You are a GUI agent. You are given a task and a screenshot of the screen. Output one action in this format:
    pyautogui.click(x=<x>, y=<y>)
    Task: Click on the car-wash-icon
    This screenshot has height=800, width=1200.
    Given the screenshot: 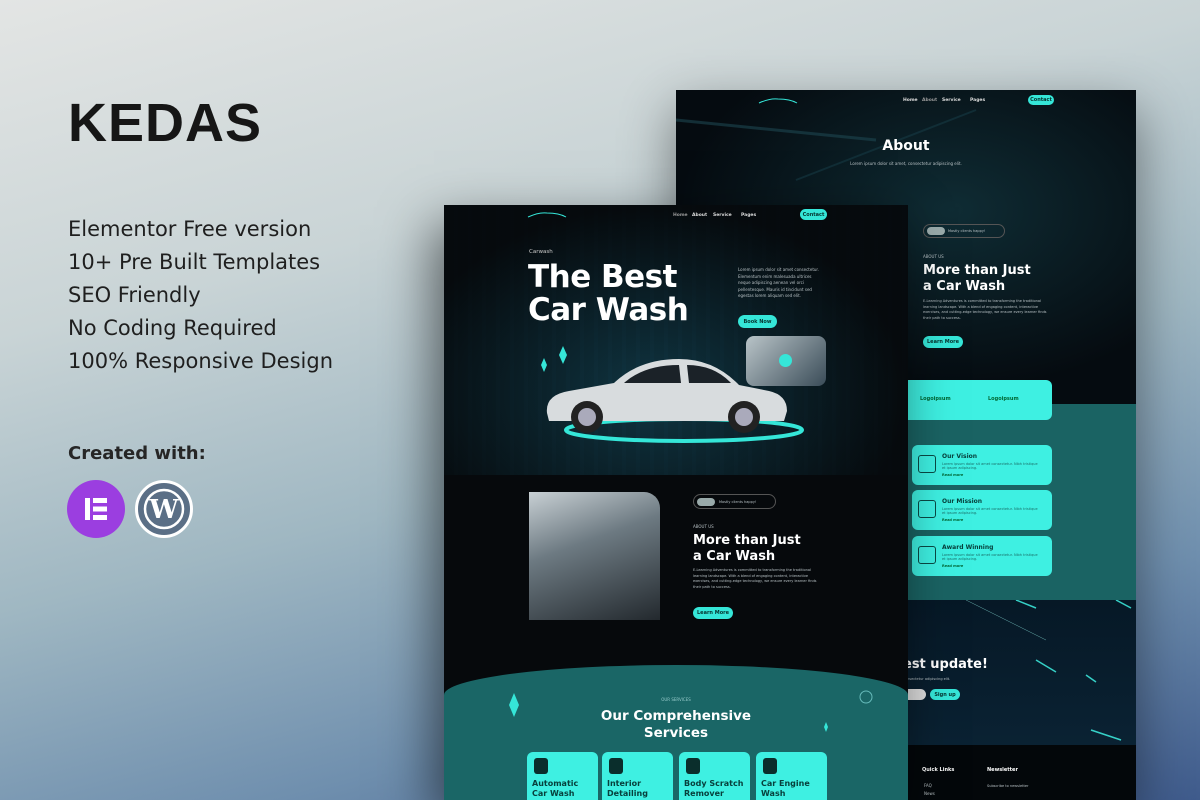 What is the action you would take?
    pyautogui.click(x=541, y=766)
    